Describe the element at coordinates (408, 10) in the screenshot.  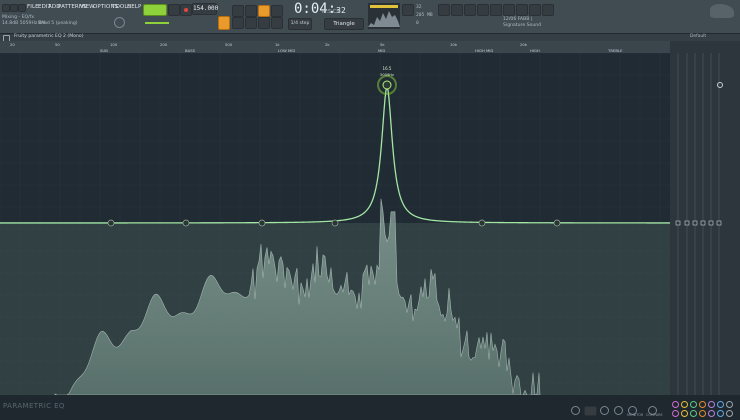
I see `mixer-icon` at that location.